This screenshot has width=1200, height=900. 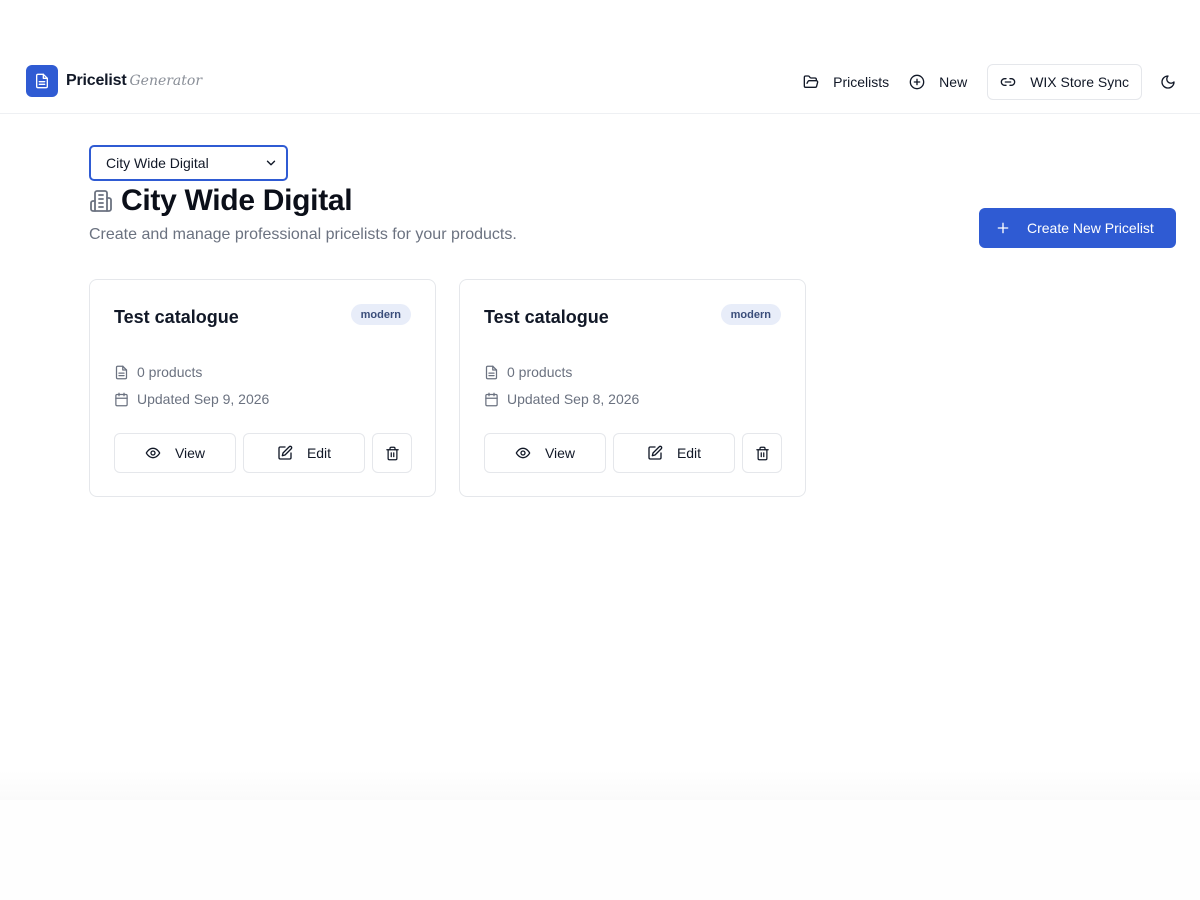 I want to click on nav-wix-sync-label: WIX Store Sync, so click(x=1079, y=82).